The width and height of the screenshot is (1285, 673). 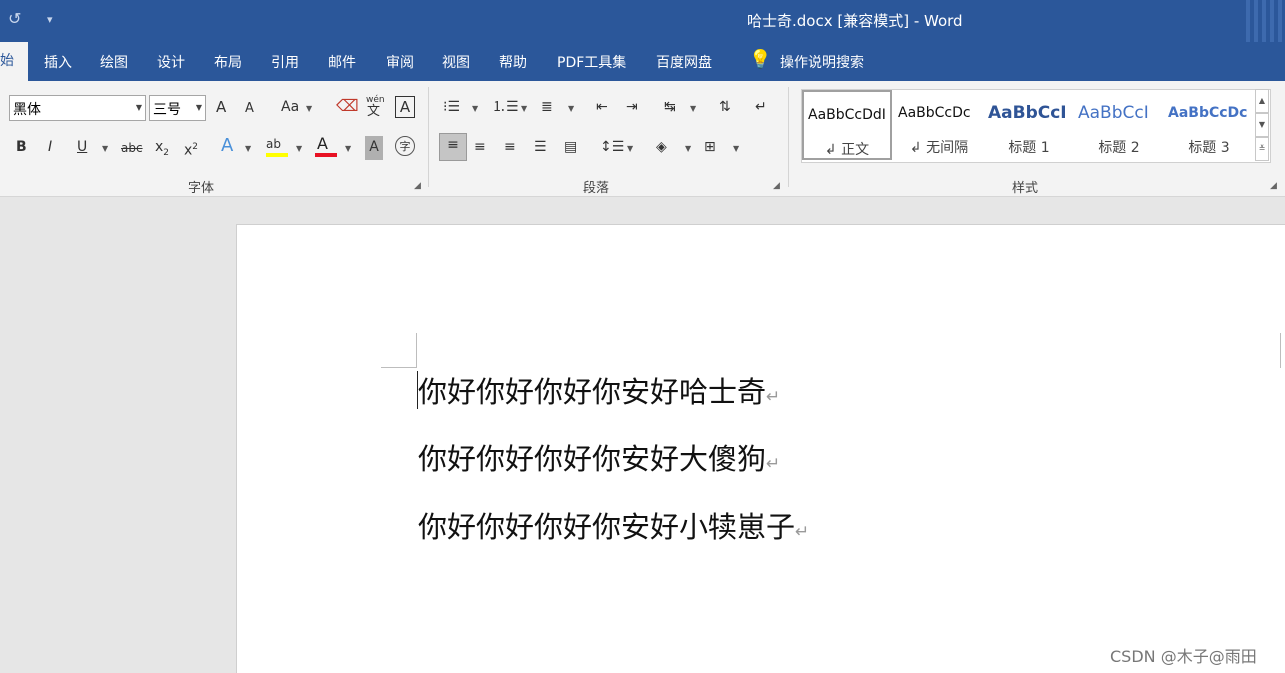 I want to click on tab-help: 帮助, so click(x=513, y=62).